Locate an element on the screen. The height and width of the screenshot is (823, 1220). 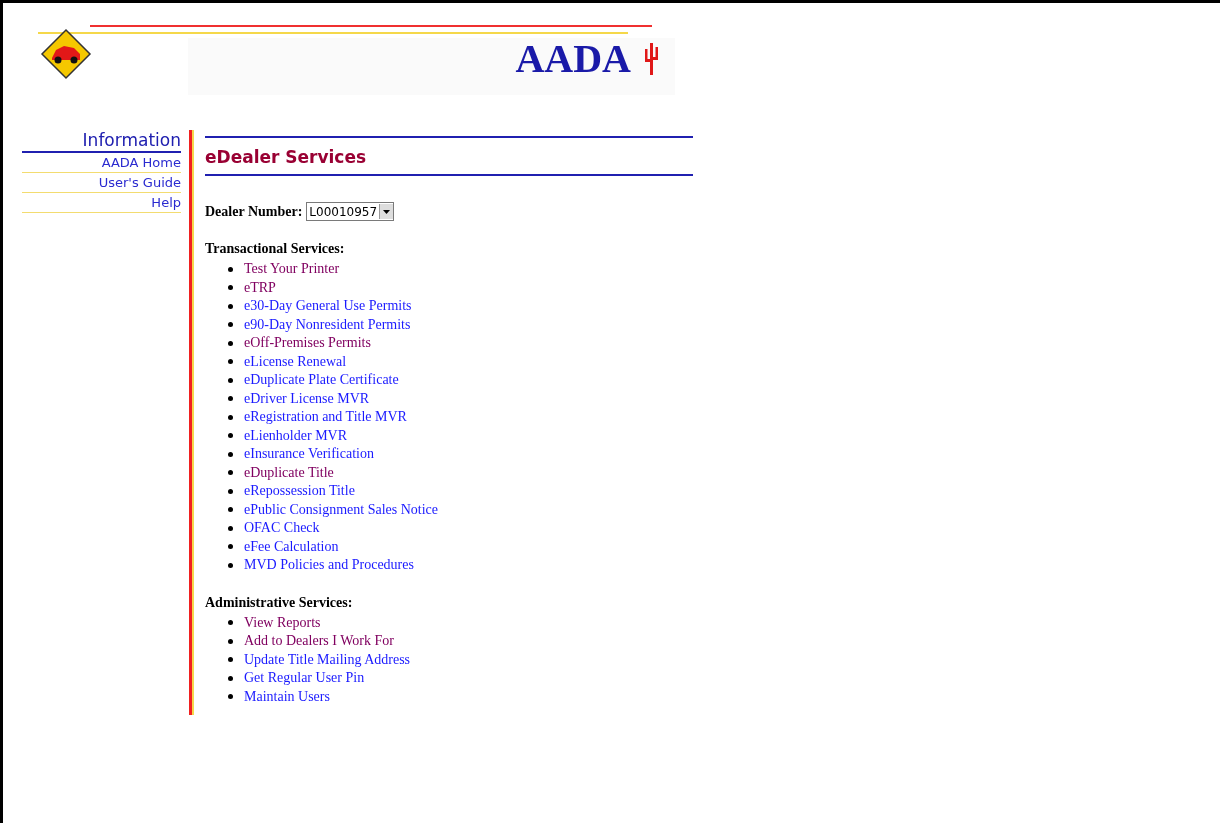
dealer-select: L00010957 is located at coordinates (350, 211).